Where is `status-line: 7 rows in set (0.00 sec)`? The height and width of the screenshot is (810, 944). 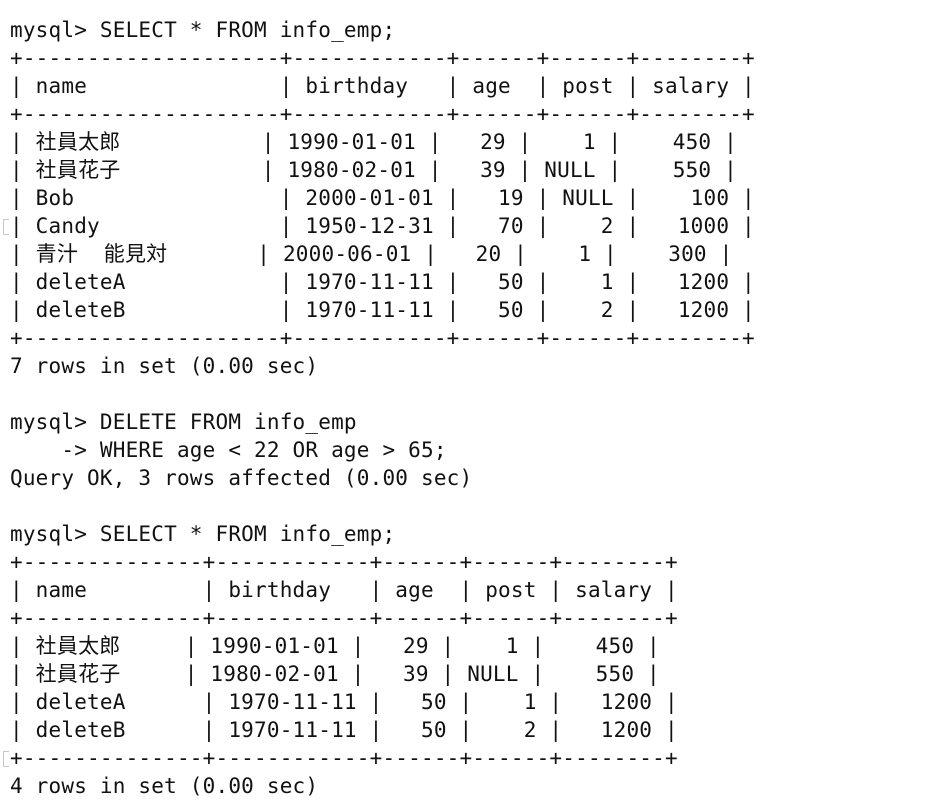
status-line: 7 rows in set (0.00 sec) is located at coordinates (164, 366).